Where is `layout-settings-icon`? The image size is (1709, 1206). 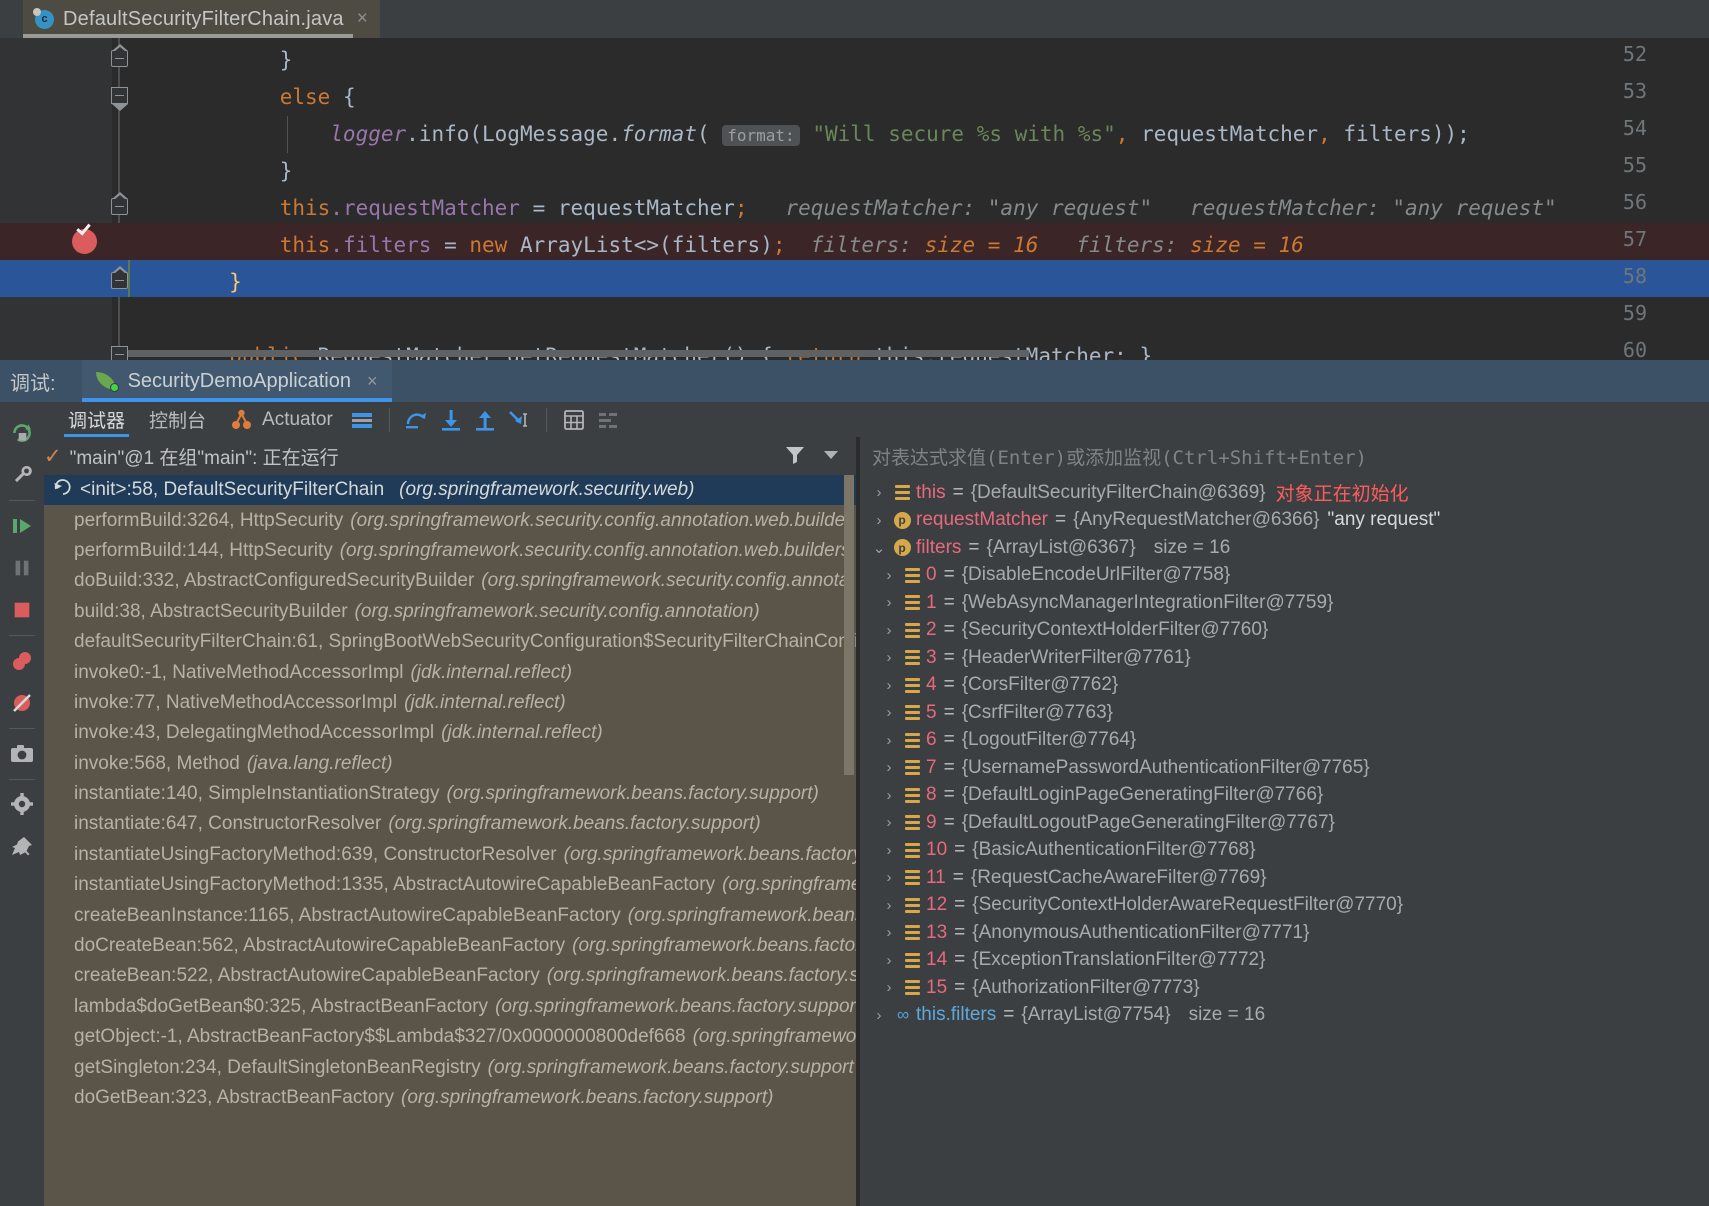
layout-settings-icon is located at coordinates (362, 420).